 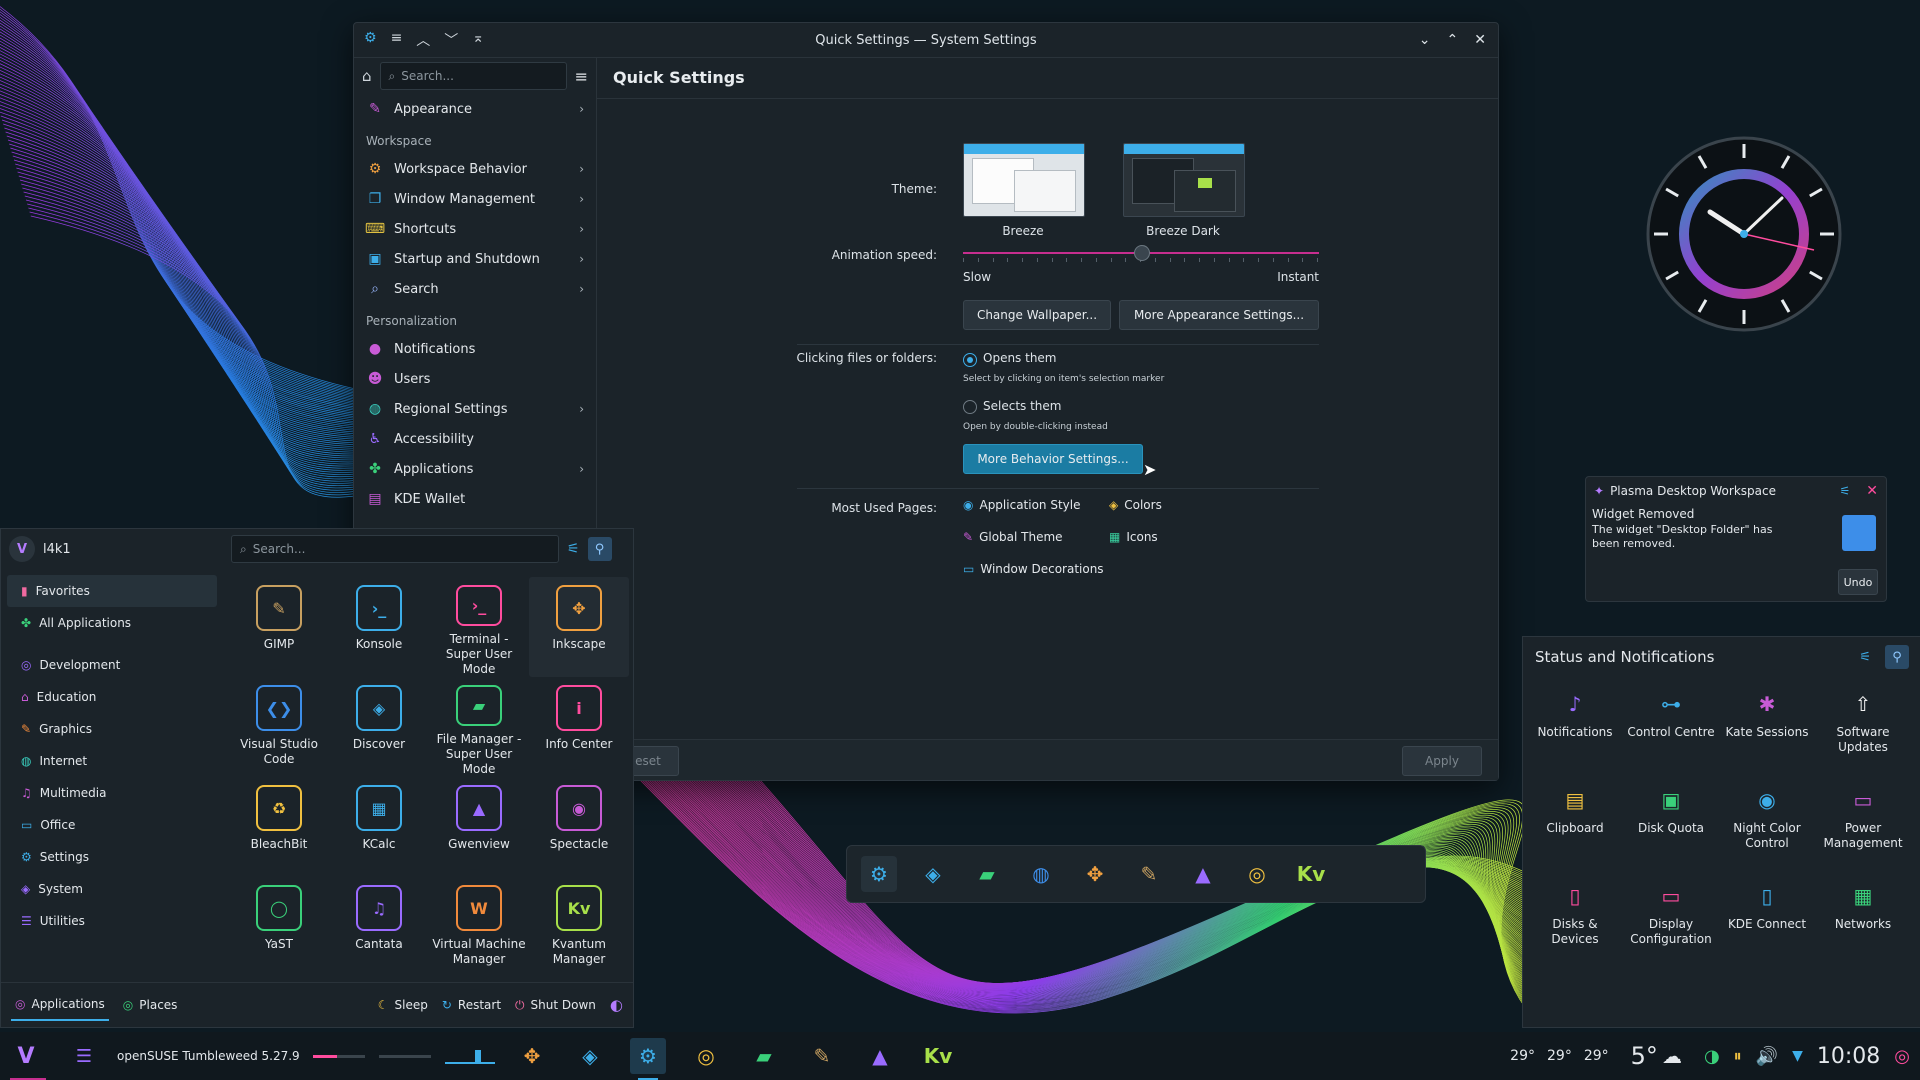 What do you see at coordinates (112, 857) in the screenshot?
I see `category-settings: ⚙ Settings` at bounding box center [112, 857].